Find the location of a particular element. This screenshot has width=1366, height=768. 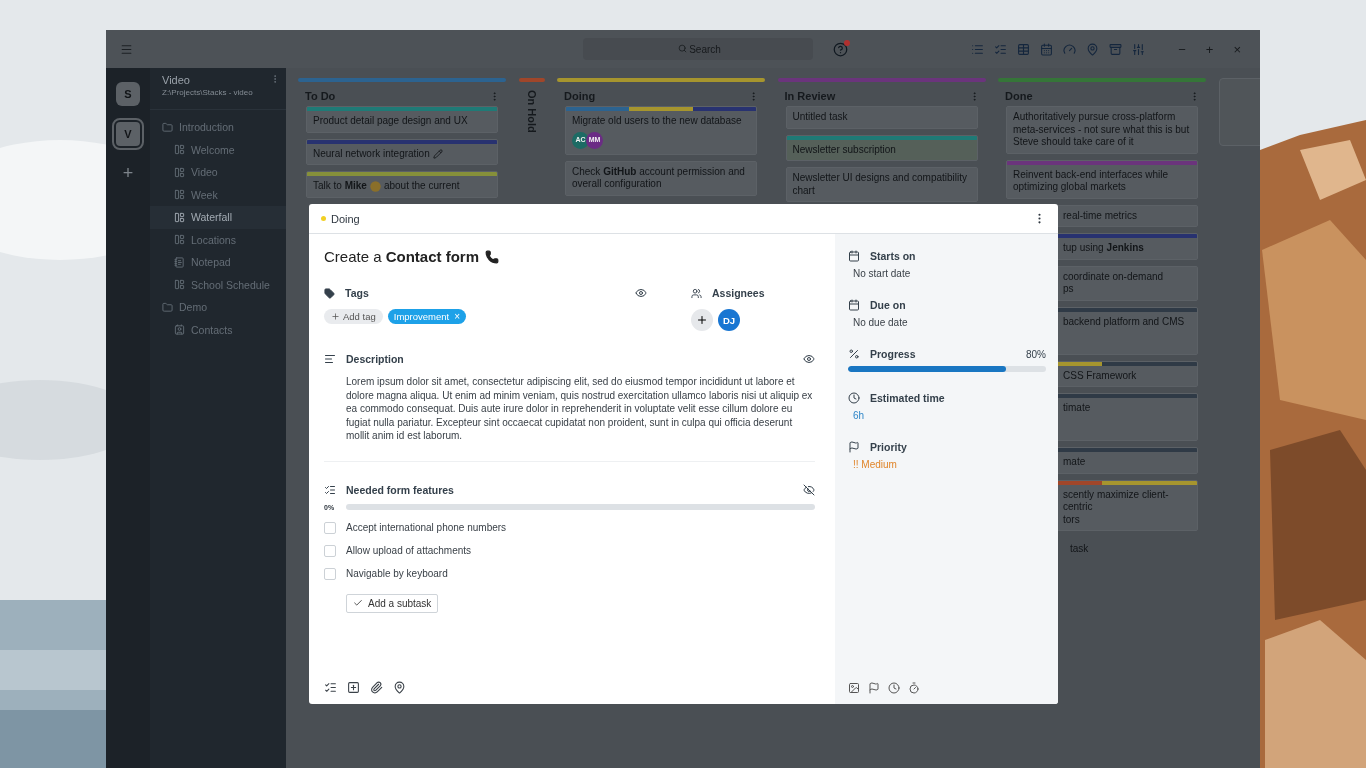

field-label: Starts on is located at coordinates (893, 256).